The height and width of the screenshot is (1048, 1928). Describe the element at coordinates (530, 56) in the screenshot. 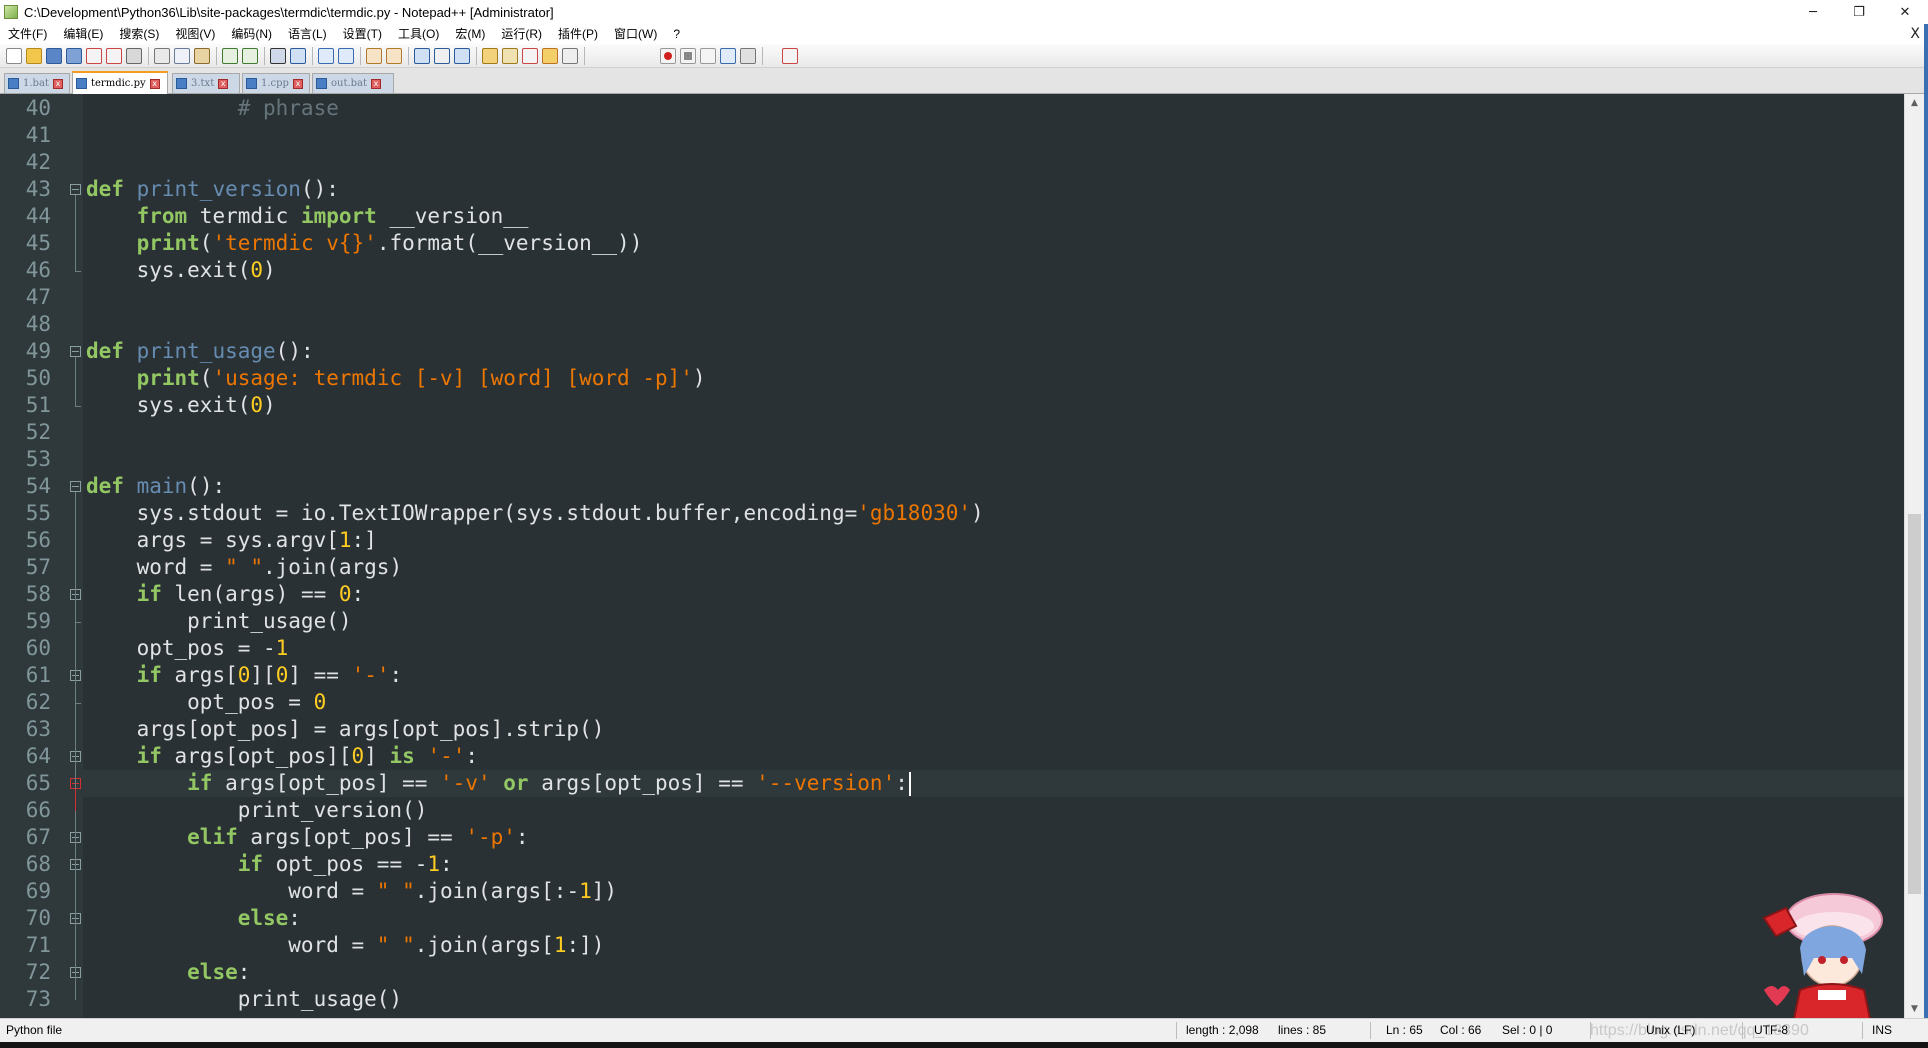

I see `function-list-icon` at that location.